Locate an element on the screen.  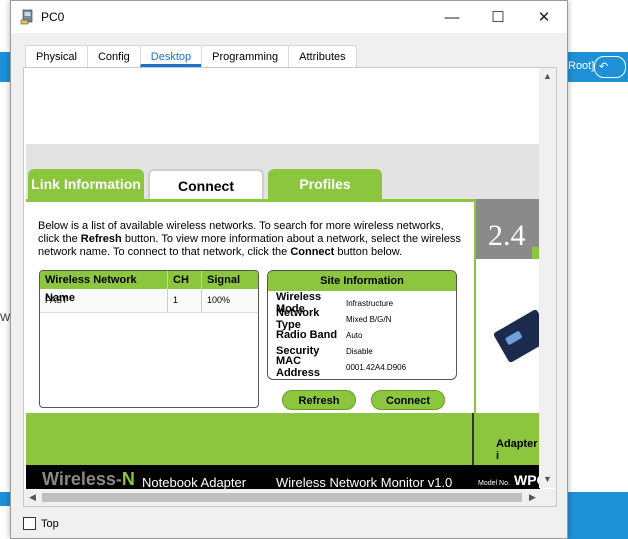
tab-profiles: Profiles is located at coordinates (325, 184).